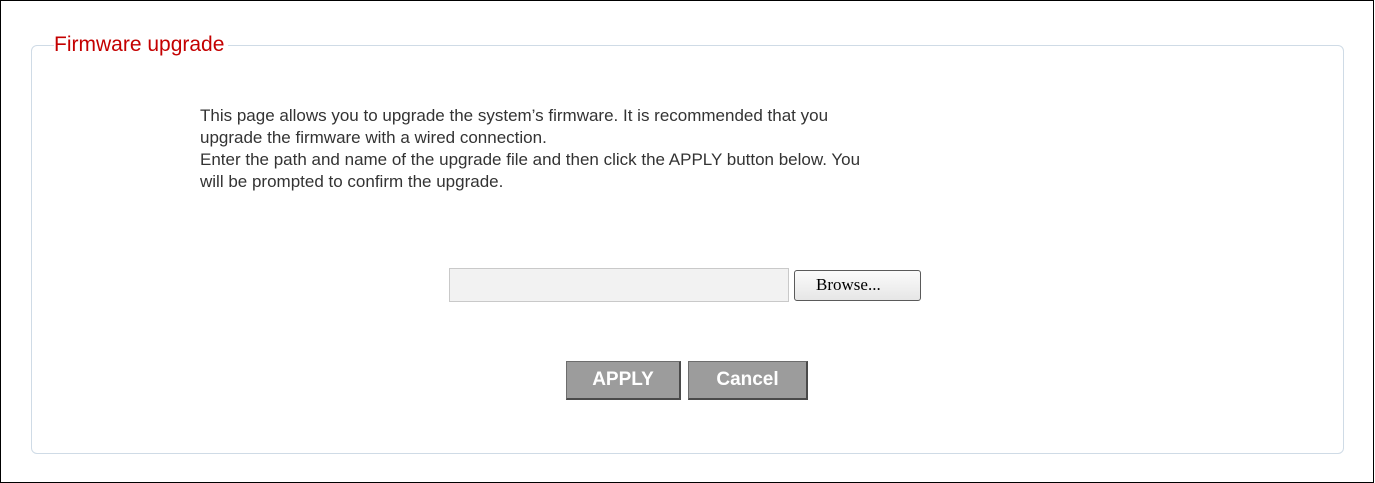 The width and height of the screenshot is (1375, 483). What do you see at coordinates (748, 380) in the screenshot?
I see `cancel-button: Cancel` at bounding box center [748, 380].